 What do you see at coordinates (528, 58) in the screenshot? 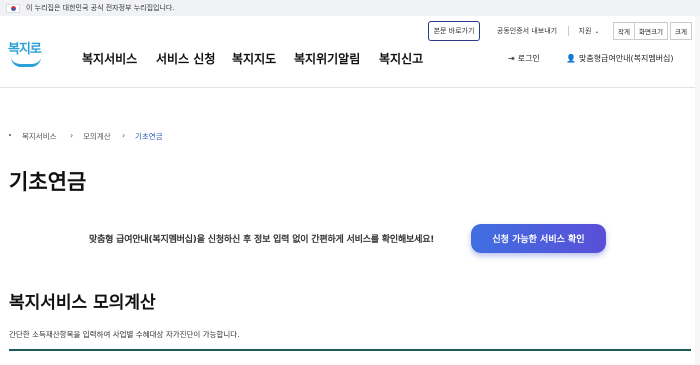
I see `login-label: 로그인` at bounding box center [528, 58].